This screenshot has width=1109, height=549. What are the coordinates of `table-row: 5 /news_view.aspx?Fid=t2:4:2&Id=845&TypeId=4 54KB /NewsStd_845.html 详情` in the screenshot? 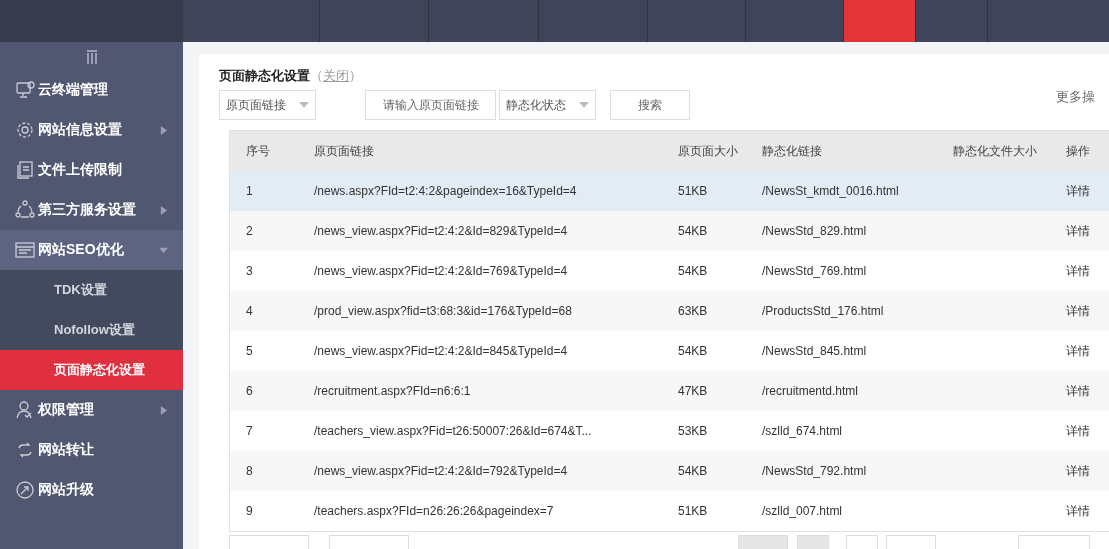 It's located at (669, 351).